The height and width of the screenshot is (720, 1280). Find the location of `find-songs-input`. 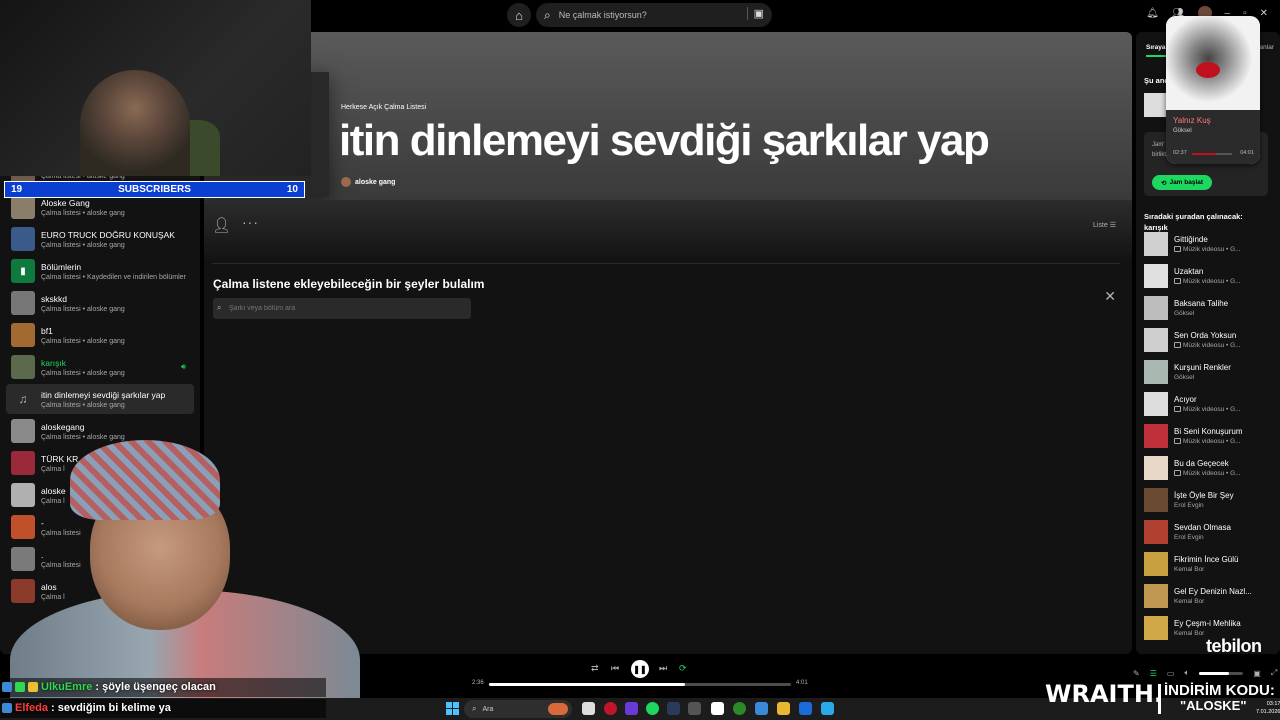

find-songs-input is located at coordinates (342, 308).